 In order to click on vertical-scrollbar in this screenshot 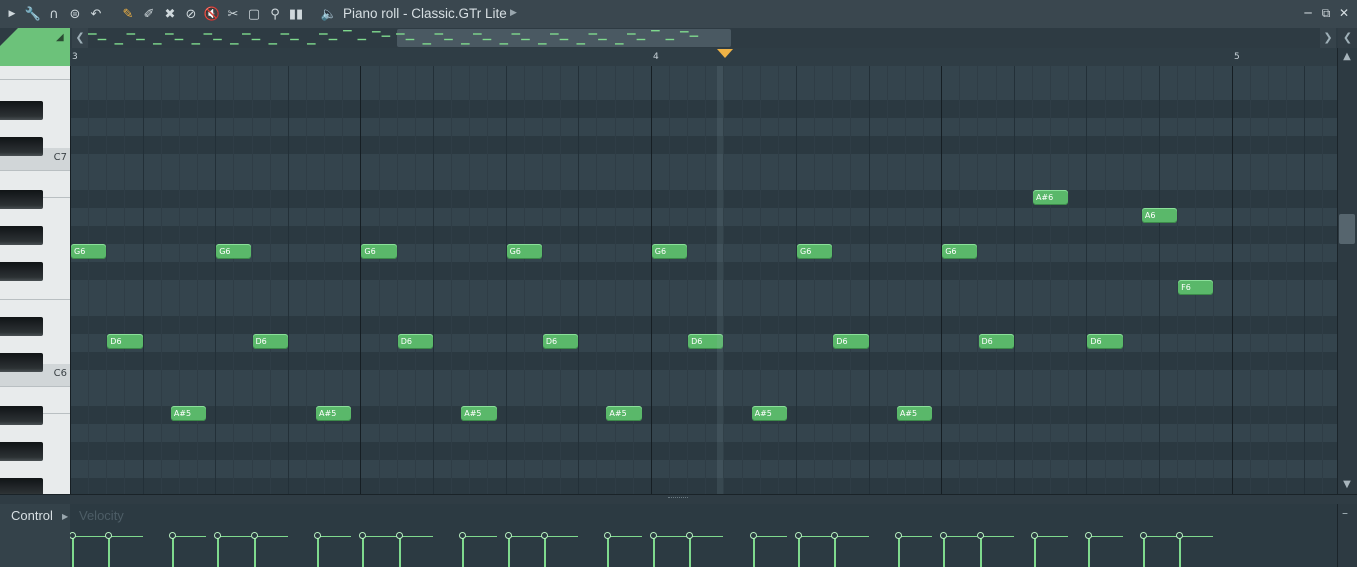, I will do `click(1347, 271)`.